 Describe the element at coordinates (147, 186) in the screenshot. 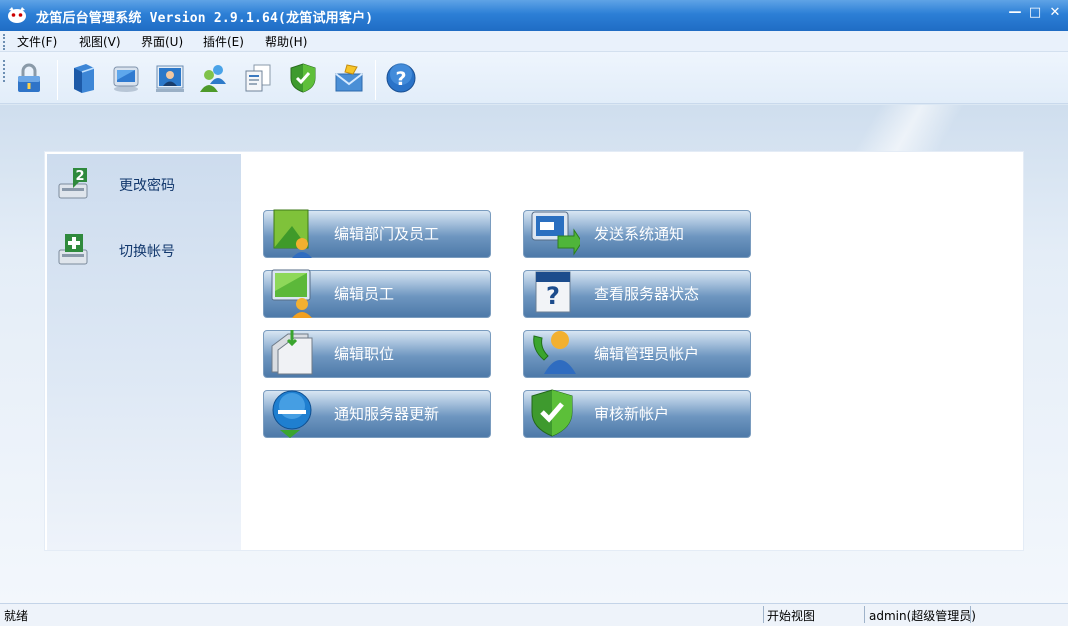

I see `sidebar-item-label: 更改密码` at that location.